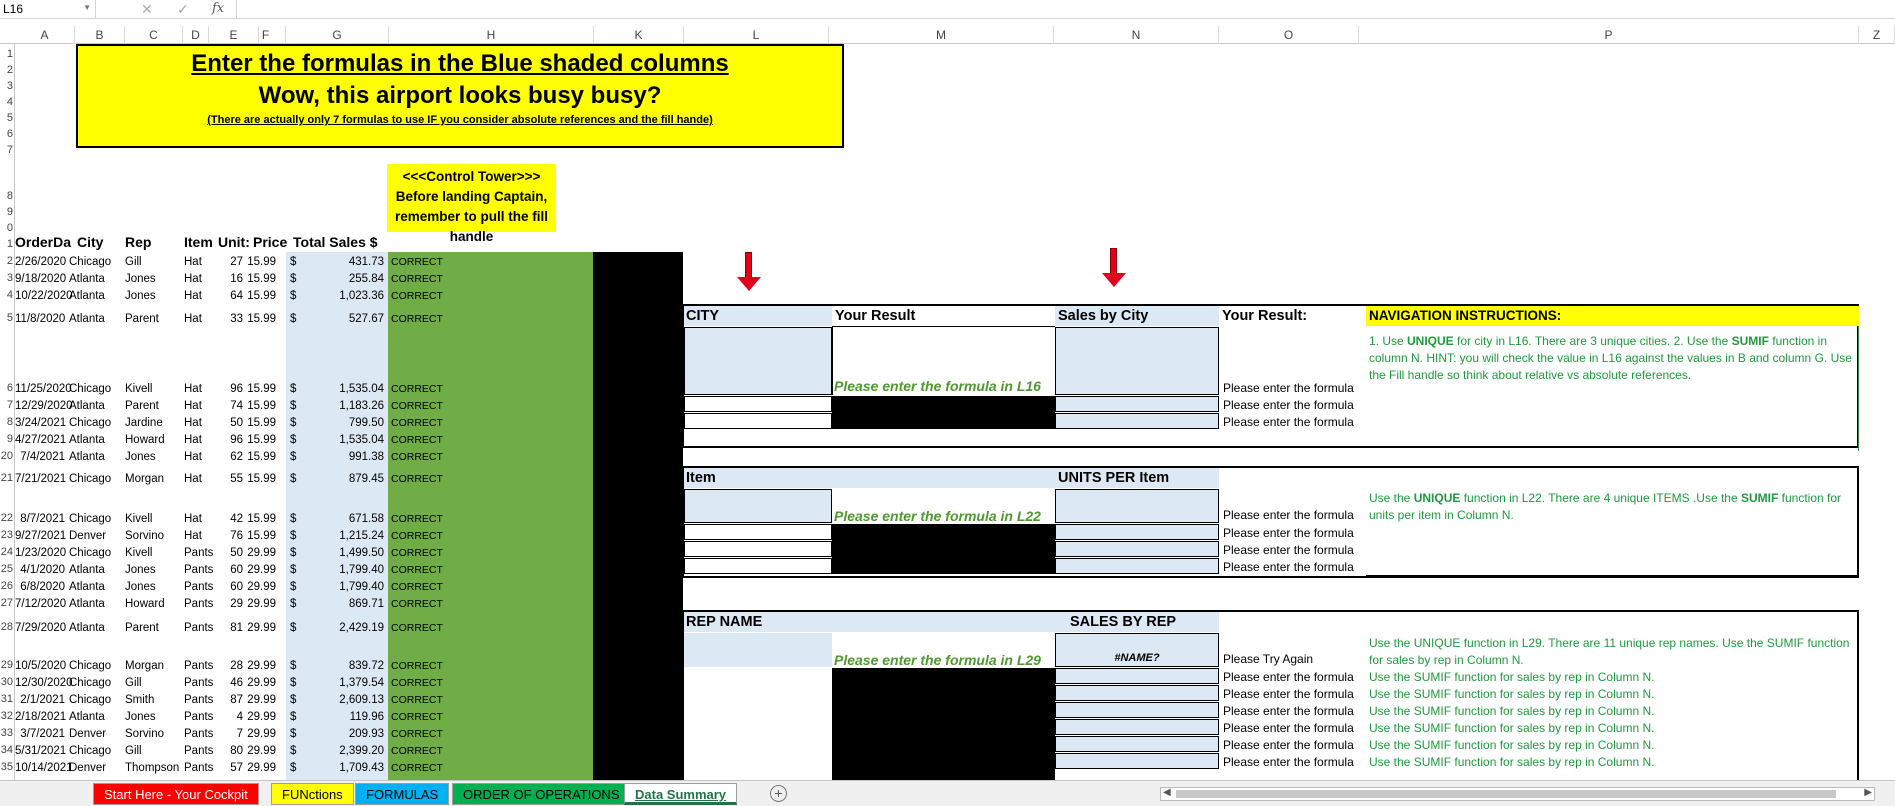 The width and height of the screenshot is (1895, 806). I want to click on column-header: H, so click(491, 35).